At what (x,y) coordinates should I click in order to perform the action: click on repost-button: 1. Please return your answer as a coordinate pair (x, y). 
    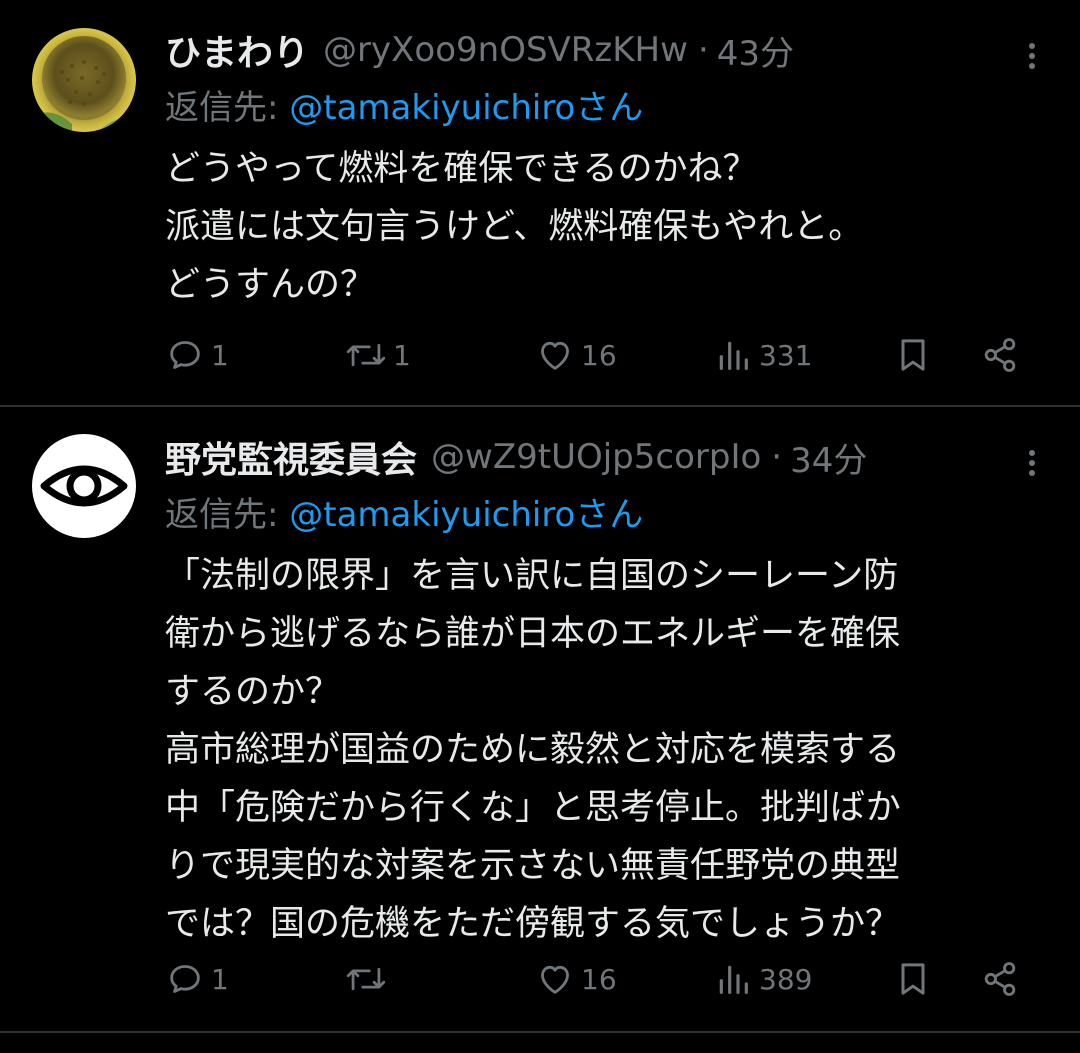
    Looking at the image, I should click on (378, 355).